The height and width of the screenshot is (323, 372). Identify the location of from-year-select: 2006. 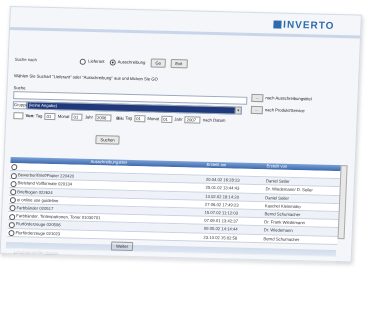
(103, 118).